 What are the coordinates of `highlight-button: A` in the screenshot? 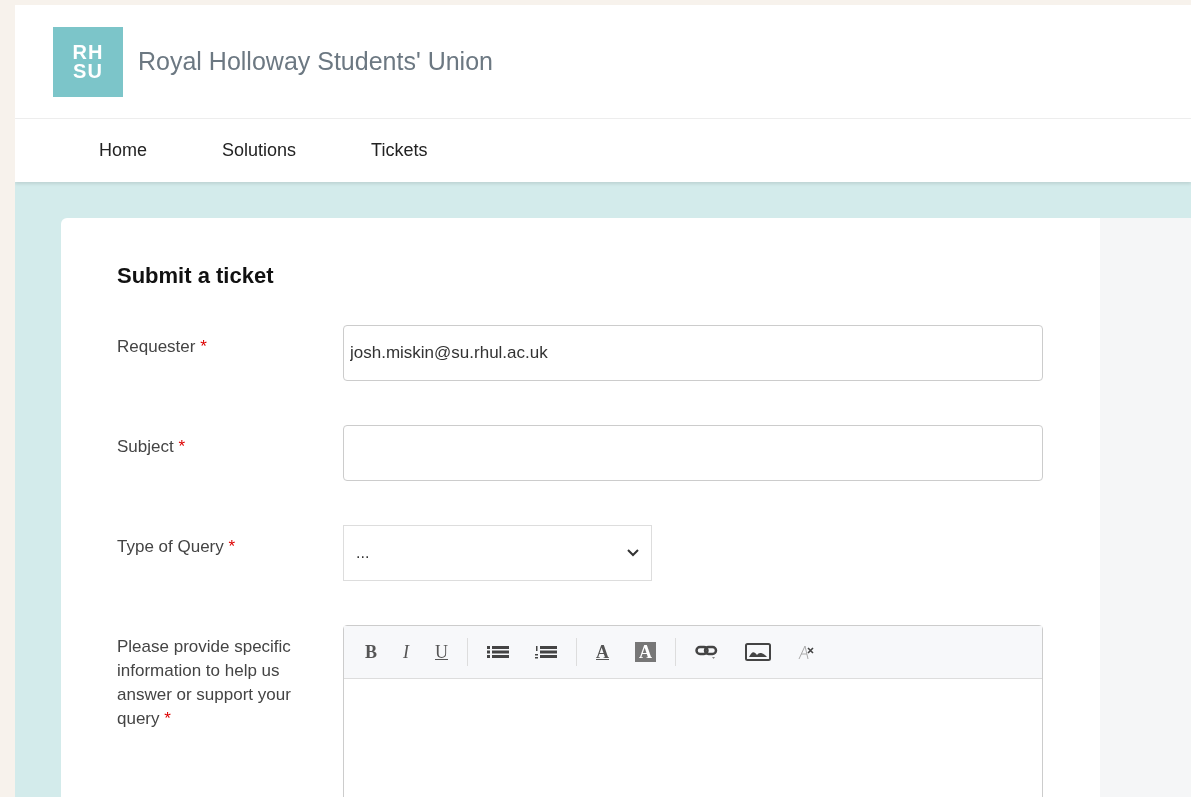 It's located at (645, 652).